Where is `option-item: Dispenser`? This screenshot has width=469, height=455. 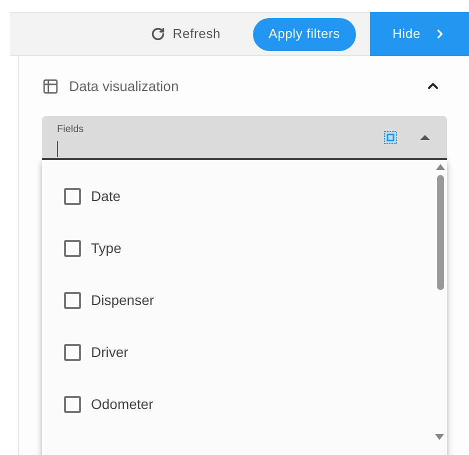
option-item: Dispenser is located at coordinates (244, 300).